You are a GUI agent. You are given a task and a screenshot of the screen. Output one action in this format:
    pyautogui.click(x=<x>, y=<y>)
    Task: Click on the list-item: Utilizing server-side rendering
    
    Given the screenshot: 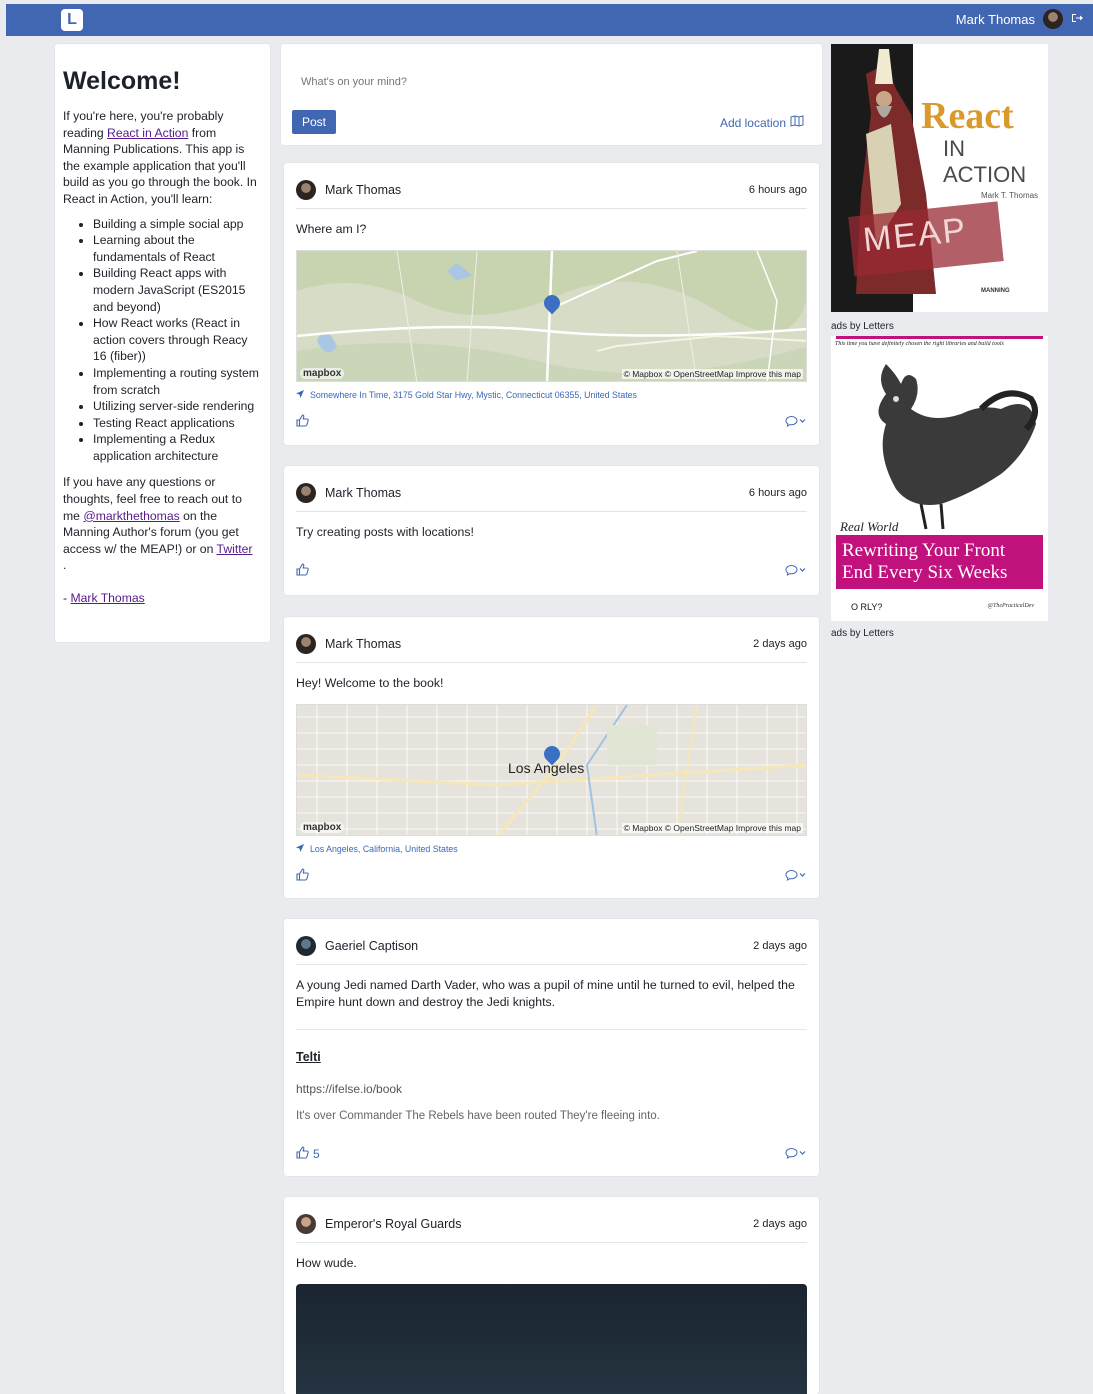 What is the action you would take?
    pyautogui.click(x=177, y=406)
    